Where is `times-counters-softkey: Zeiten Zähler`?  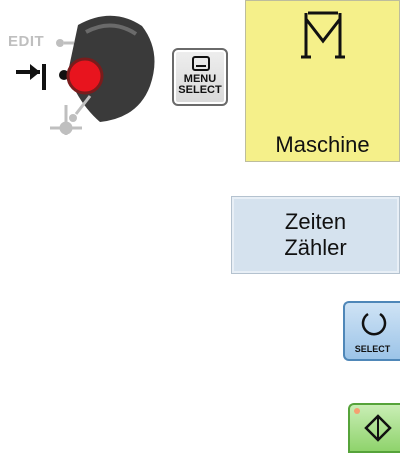 times-counters-softkey: Zeiten Zähler is located at coordinates (315, 235).